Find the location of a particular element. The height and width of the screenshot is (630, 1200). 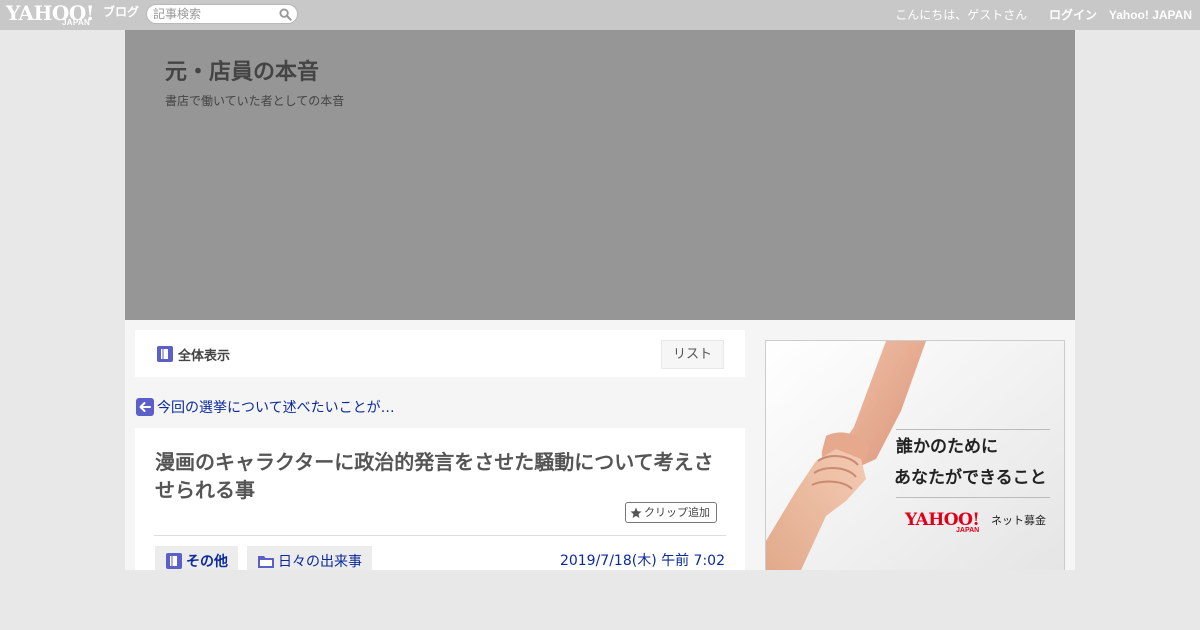

hands-illustration is located at coordinates (915, 460).